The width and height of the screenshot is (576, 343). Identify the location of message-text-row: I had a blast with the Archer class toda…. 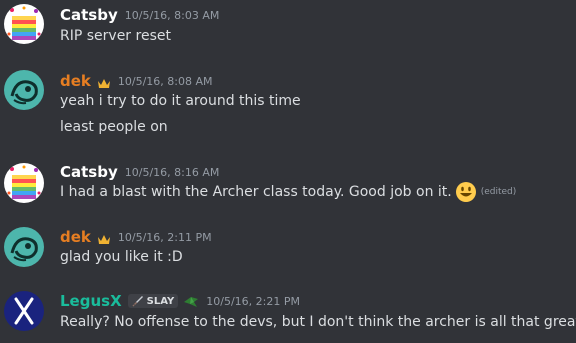
(288, 192).